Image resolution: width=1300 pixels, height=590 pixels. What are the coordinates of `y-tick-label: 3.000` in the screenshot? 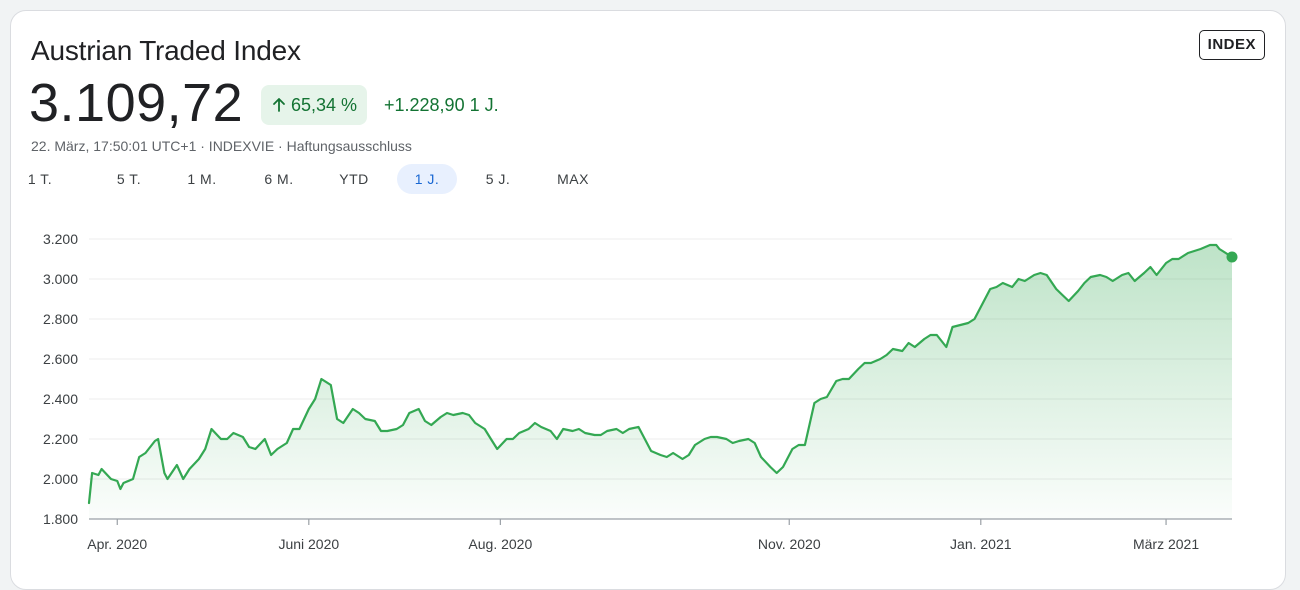 It's located at (60, 279).